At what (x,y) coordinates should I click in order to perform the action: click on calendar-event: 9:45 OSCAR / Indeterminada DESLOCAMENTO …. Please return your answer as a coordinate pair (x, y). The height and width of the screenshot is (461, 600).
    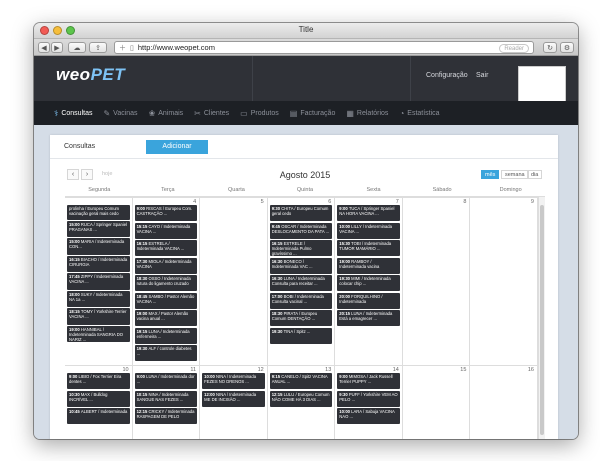
    Looking at the image, I should click on (301, 230).